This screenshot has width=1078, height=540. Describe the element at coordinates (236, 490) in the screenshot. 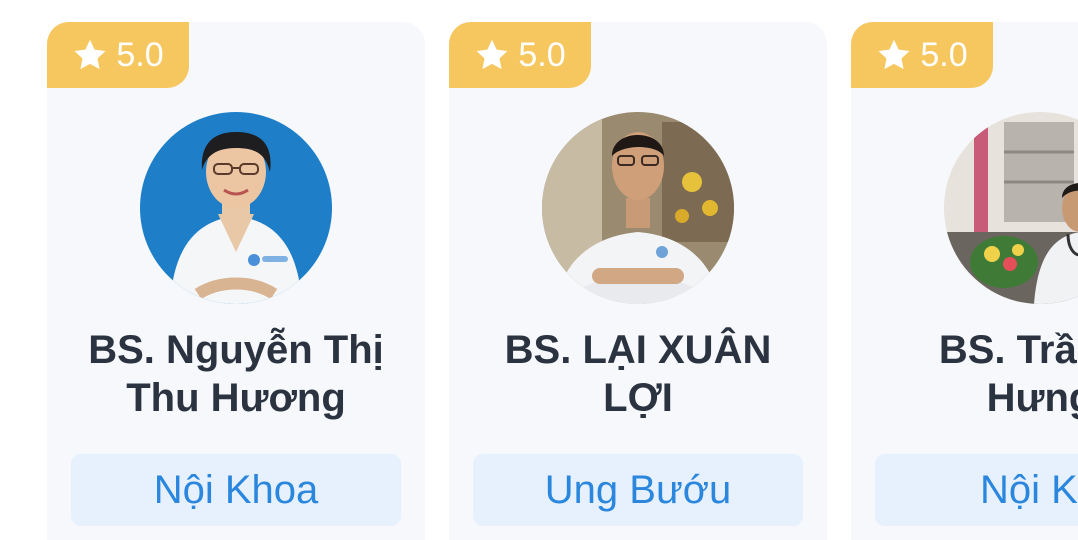

I see `specialty-tag: Nội Khoa` at that location.